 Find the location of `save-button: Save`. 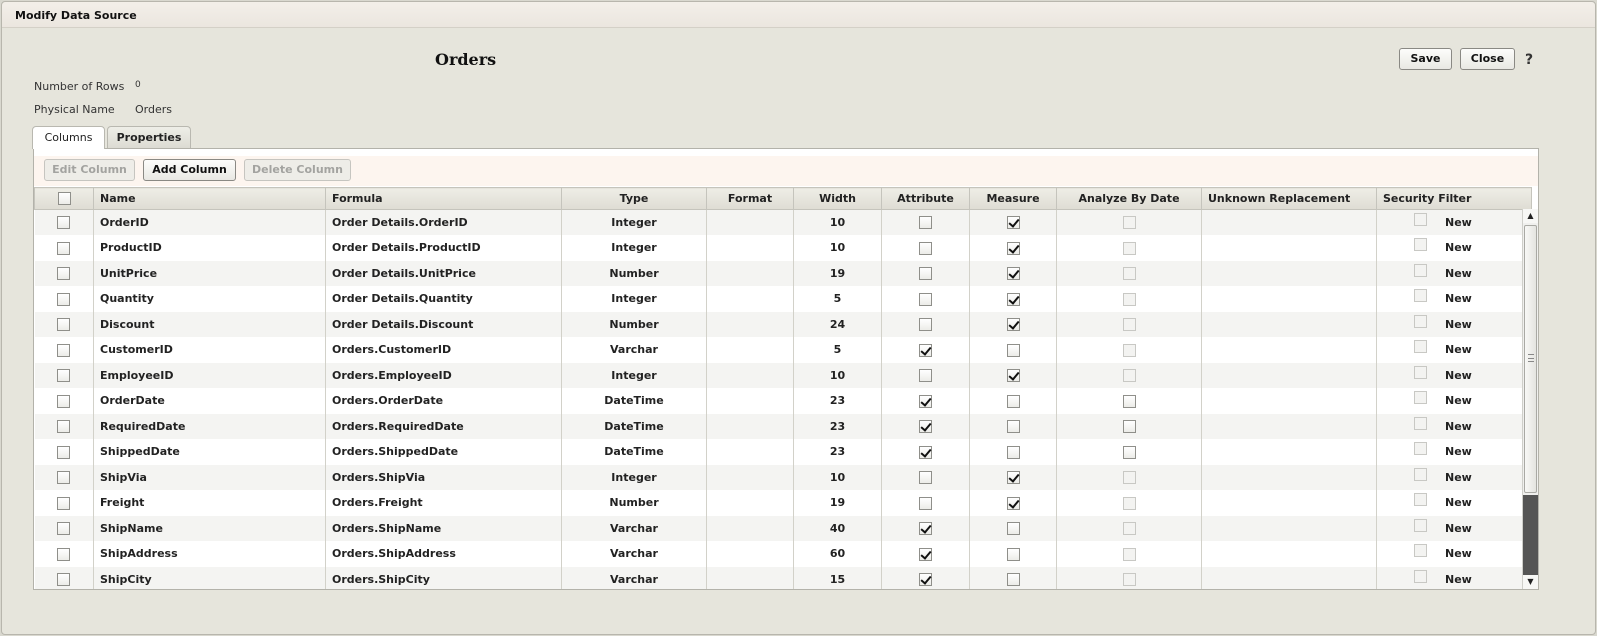

save-button: Save is located at coordinates (1425, 59).